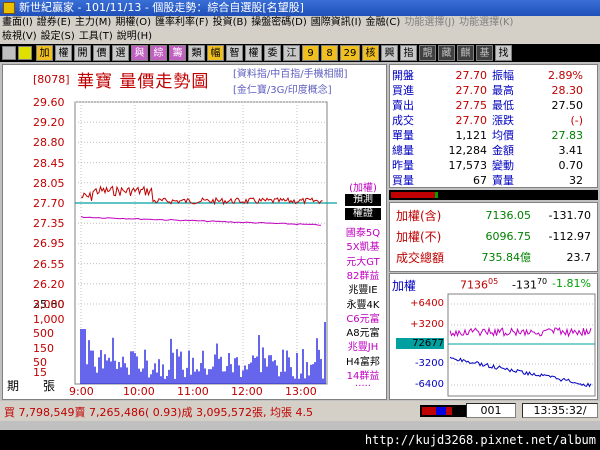 The height and width of the screenshot is (450, 600). Describe the element at coordinates (363, 188) in the screenshot. I see `weighted-legend-label: (加權)` at that location.